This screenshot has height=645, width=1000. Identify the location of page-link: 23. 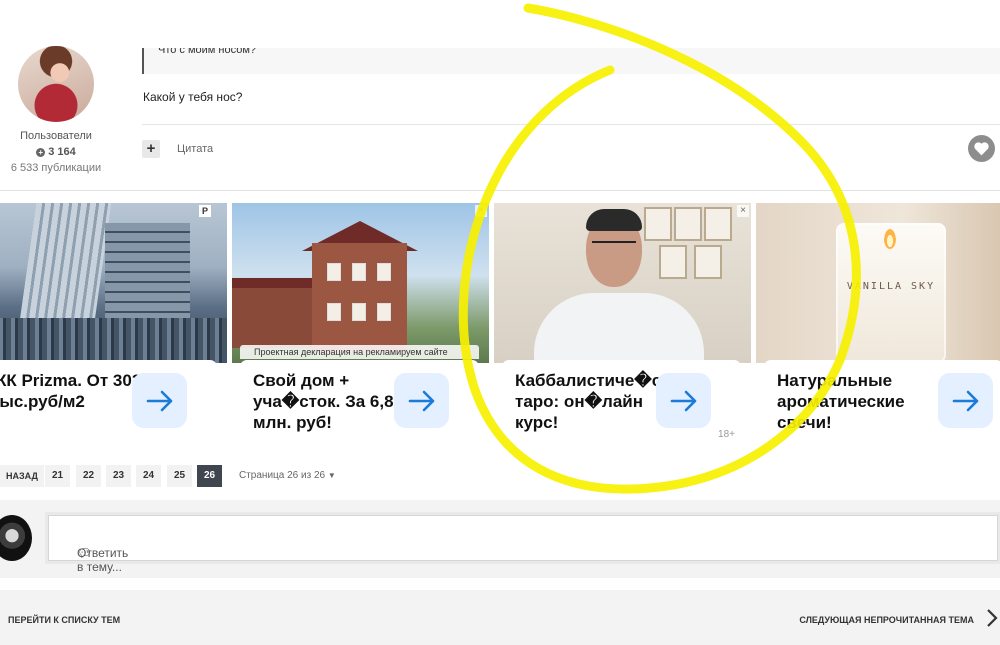
(118, 476).